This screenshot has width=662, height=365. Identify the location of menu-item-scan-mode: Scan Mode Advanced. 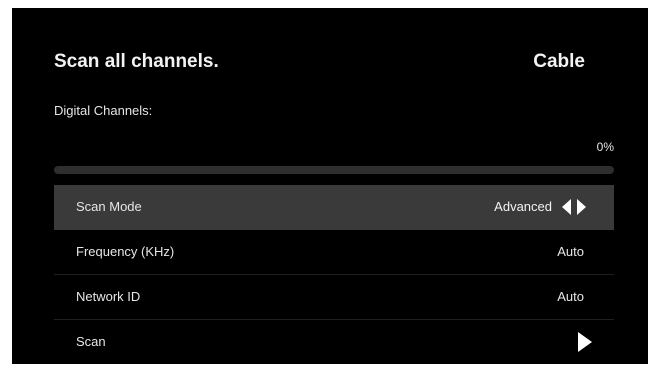
(334, 207).